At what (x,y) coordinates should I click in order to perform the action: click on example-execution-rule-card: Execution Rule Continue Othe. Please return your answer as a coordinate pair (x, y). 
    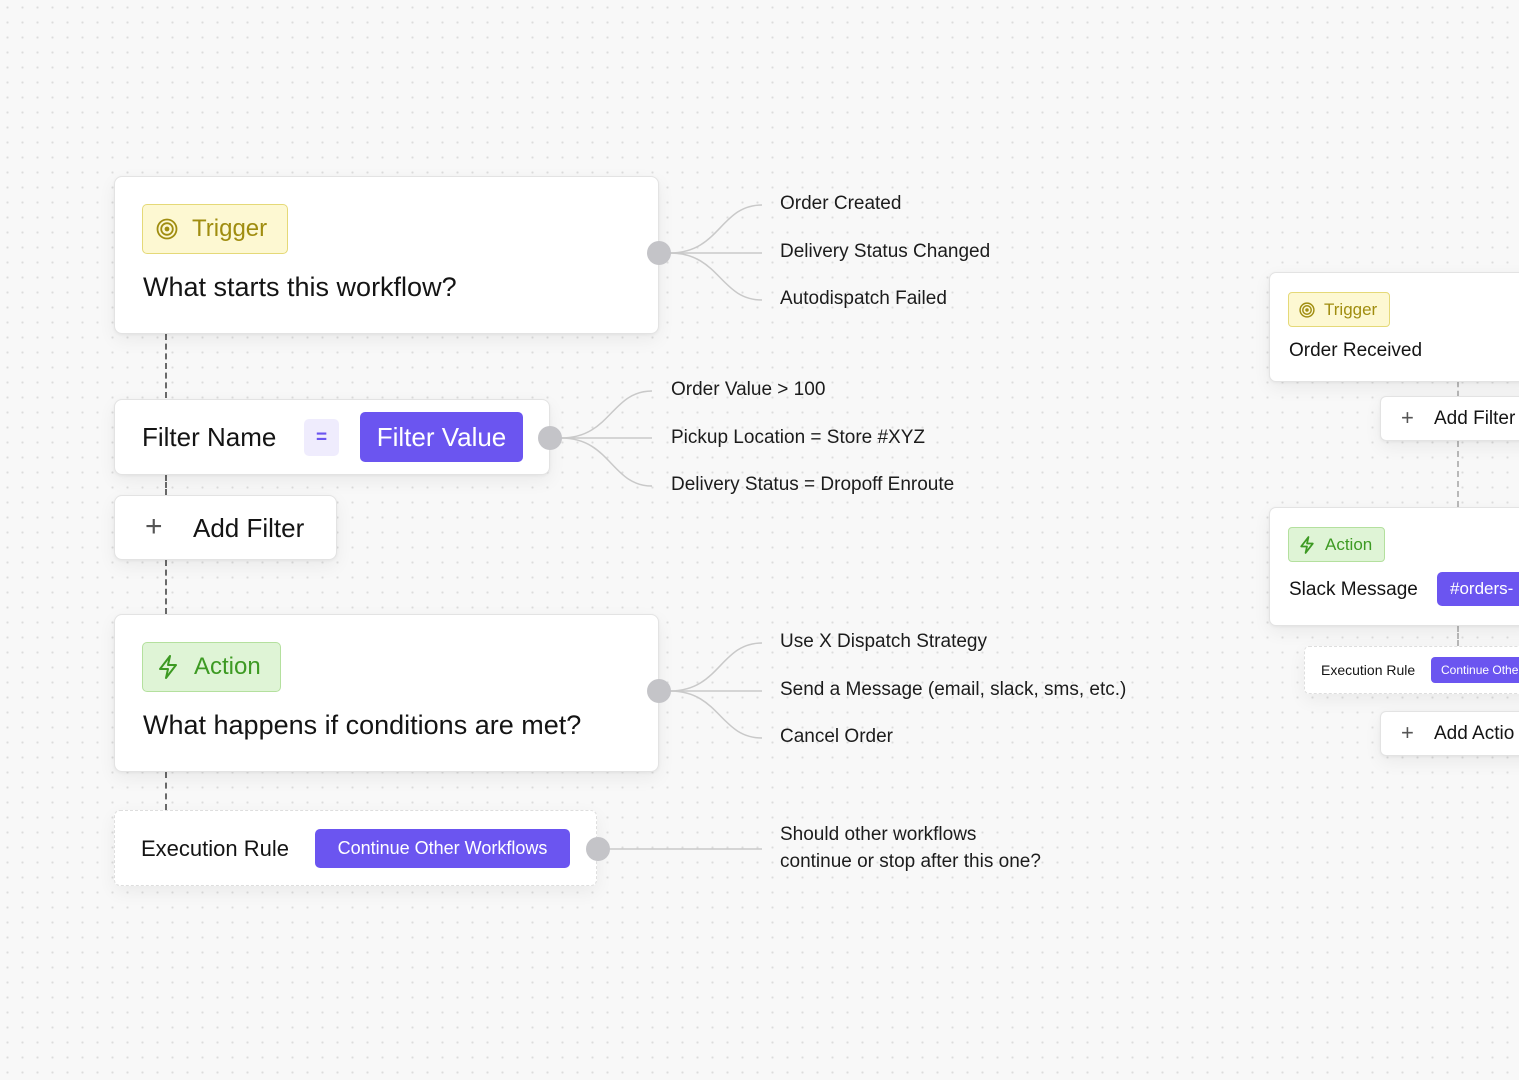
    Looking at the image, I should click on (1411, 670).